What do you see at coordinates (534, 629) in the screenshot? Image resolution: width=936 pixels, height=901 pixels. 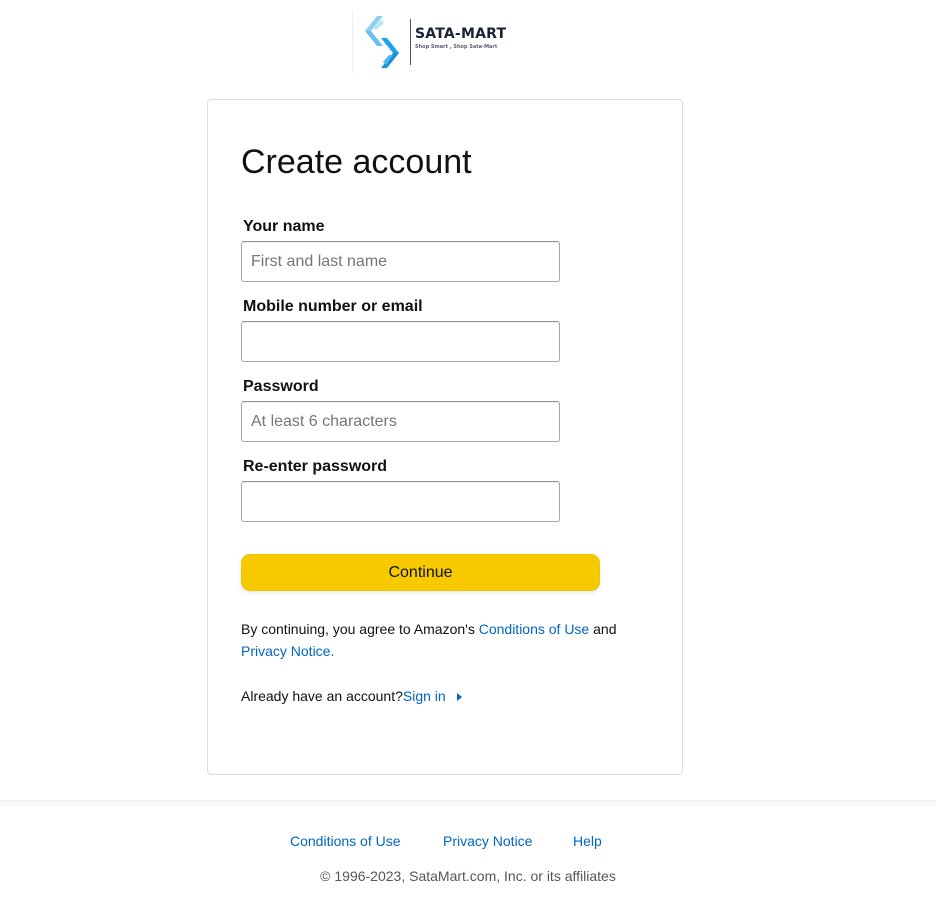 I see `conditions-of-use-link: Conditions of Use` at bounding box center [534, 629].